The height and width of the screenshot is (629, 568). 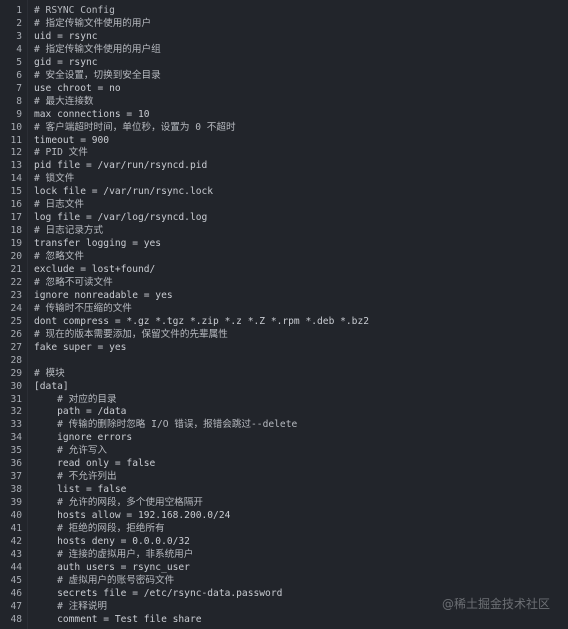 I want to click on code-line: 45 # 虚拟用户的账号密码文件, so click(x=284, y=580).